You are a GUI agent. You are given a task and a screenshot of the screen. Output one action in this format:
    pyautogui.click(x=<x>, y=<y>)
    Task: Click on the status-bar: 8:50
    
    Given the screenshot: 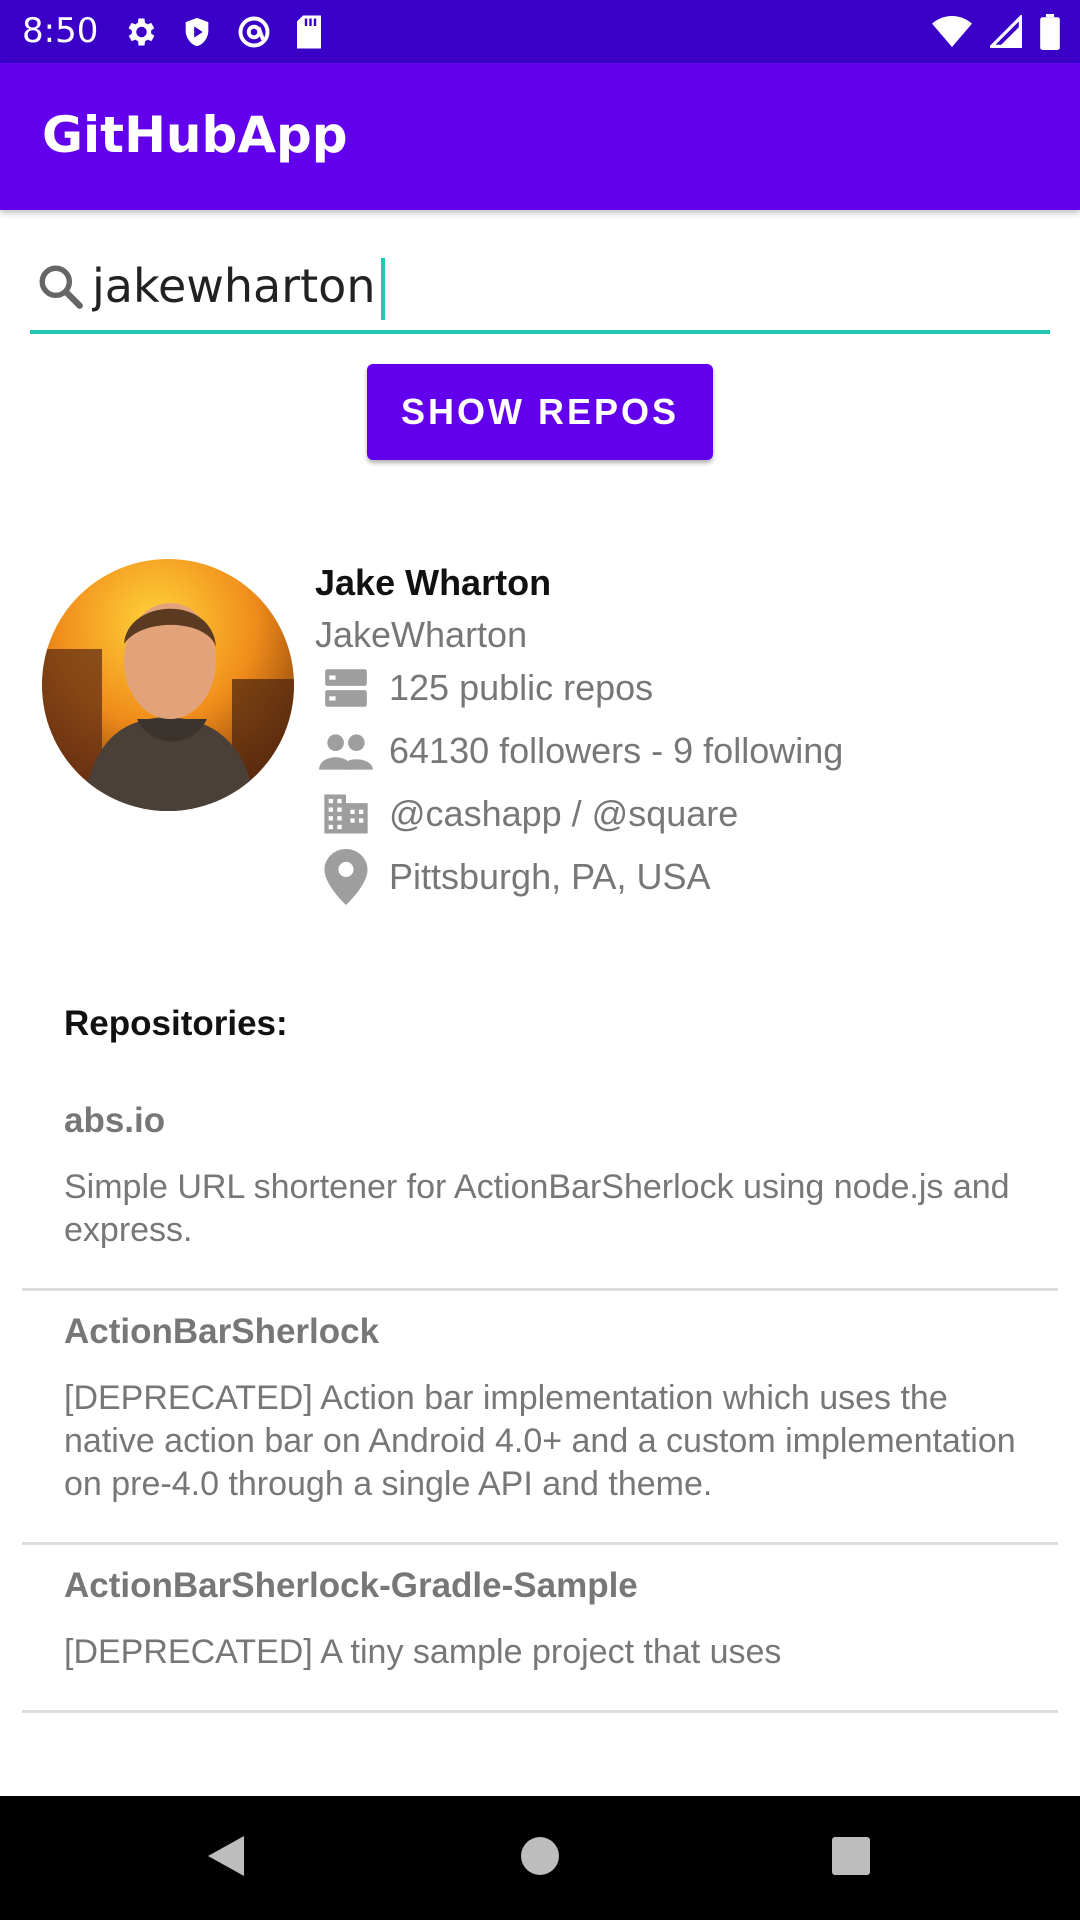 What is the action you would take?
    pyautogui.click(x=540, y=31)
    